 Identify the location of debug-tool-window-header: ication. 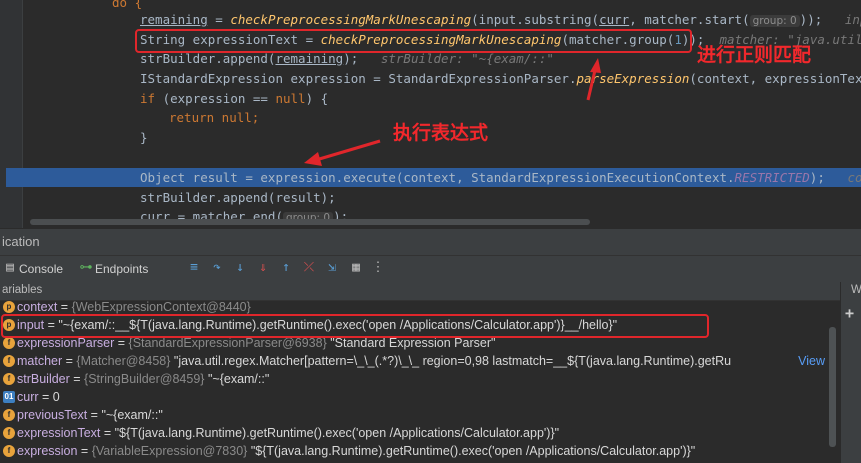
(430, 242).